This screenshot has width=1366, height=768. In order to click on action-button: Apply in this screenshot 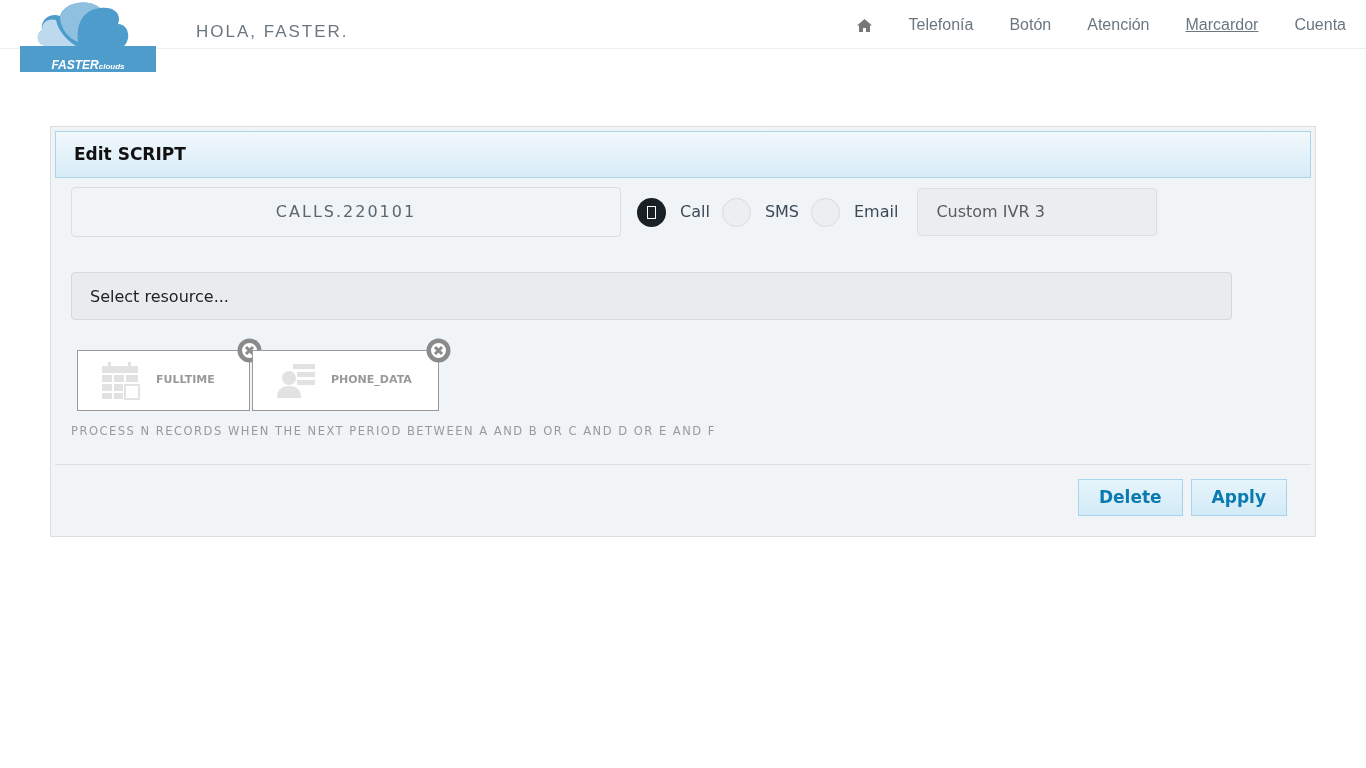, I will do `click(1238, 498)`.